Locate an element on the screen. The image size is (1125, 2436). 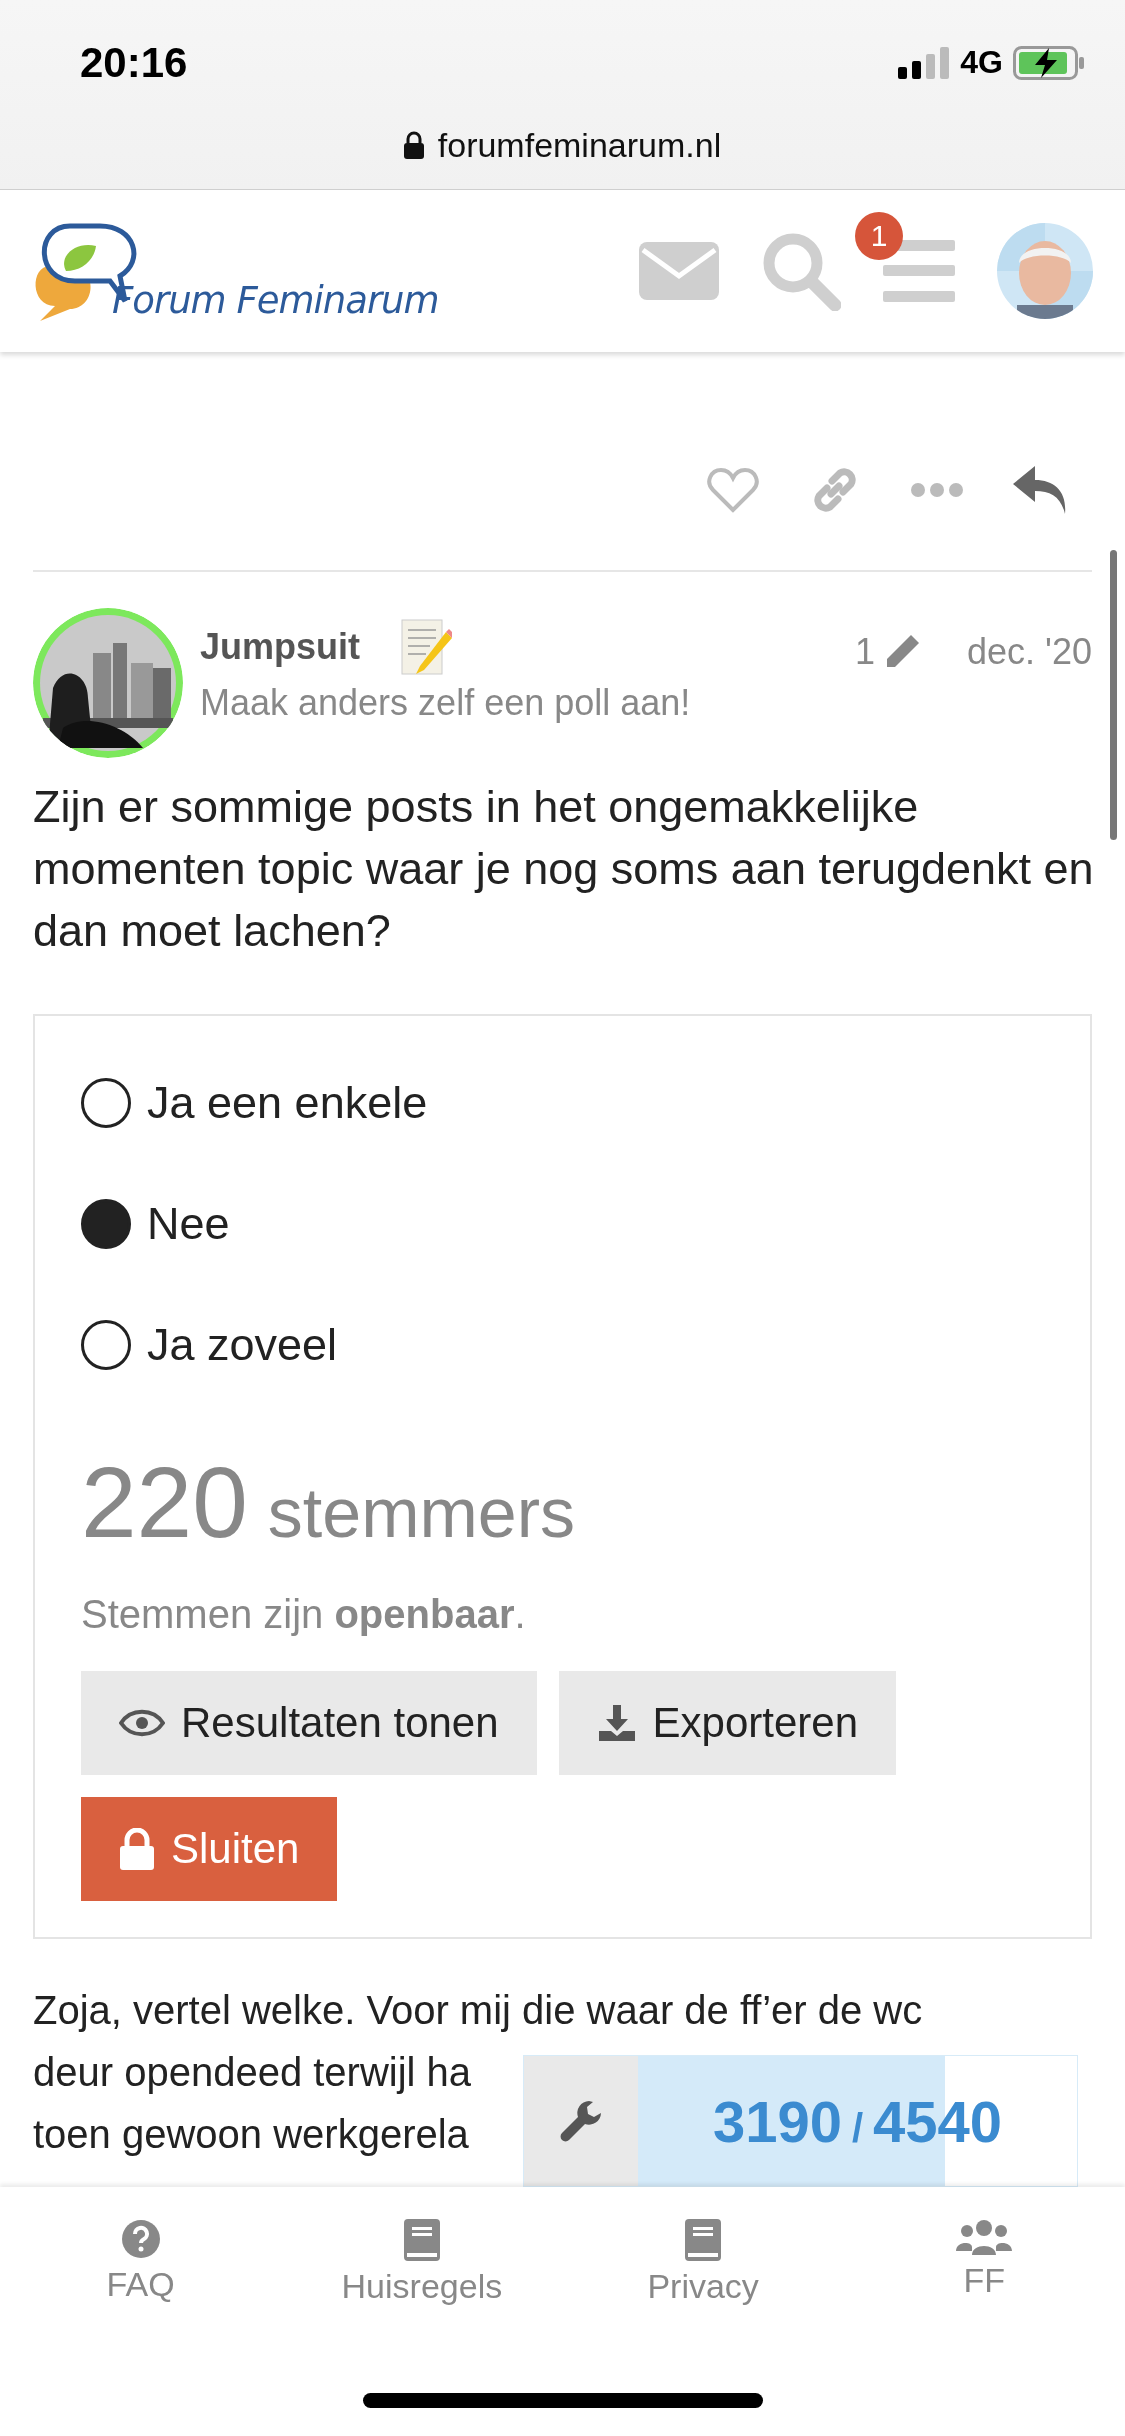
ellipsis-icon is located at coordinates (937, 490).